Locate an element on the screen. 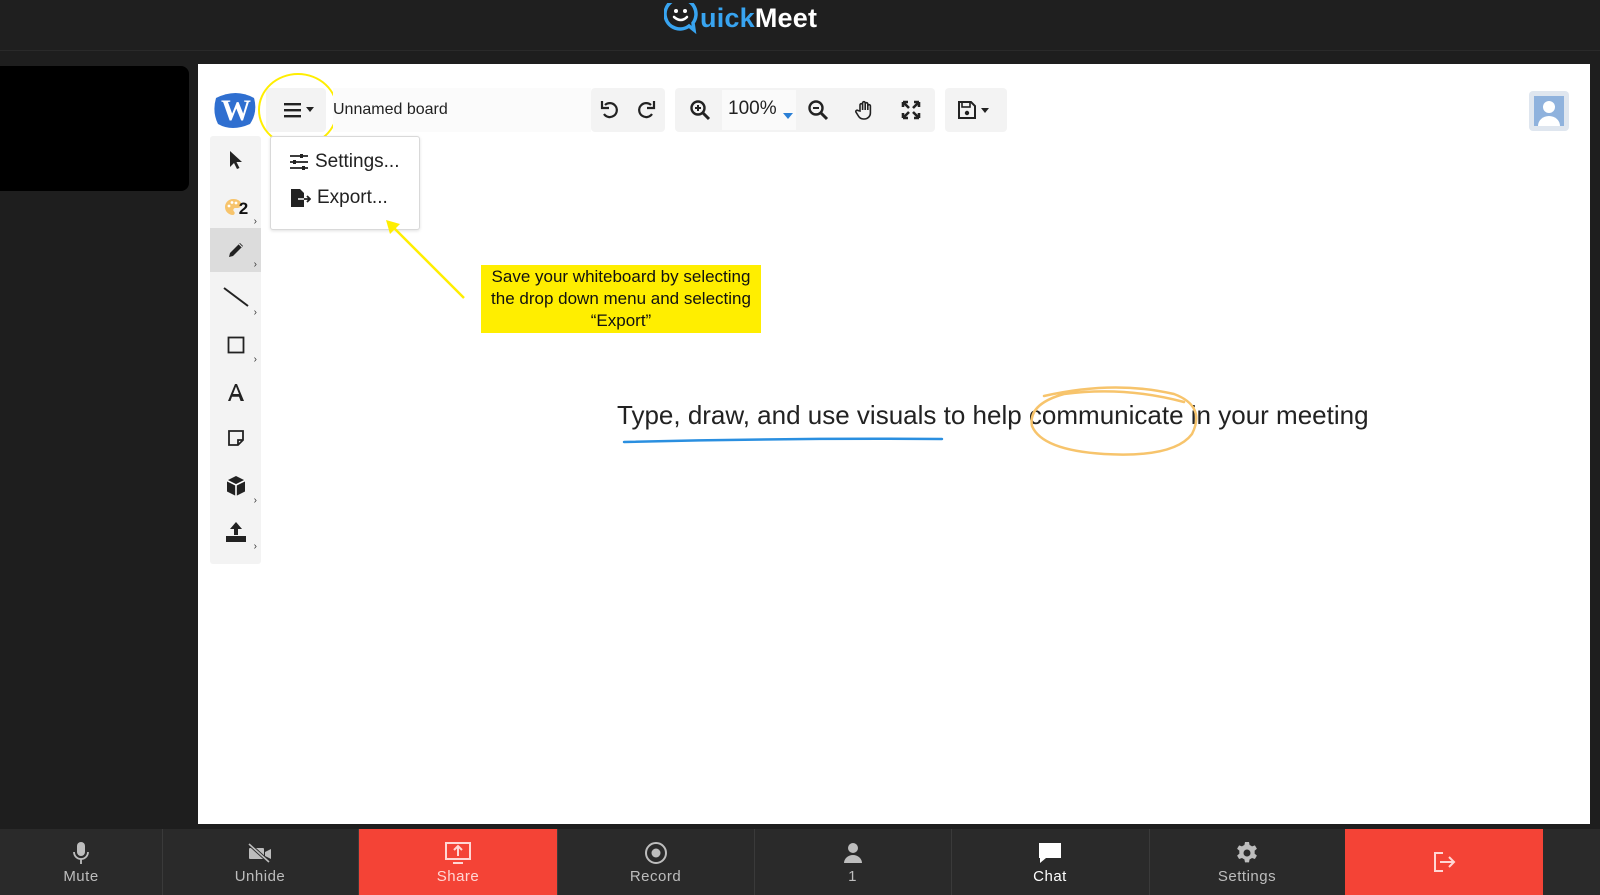  save-dropdown-button is located at coordinates (975, 110).